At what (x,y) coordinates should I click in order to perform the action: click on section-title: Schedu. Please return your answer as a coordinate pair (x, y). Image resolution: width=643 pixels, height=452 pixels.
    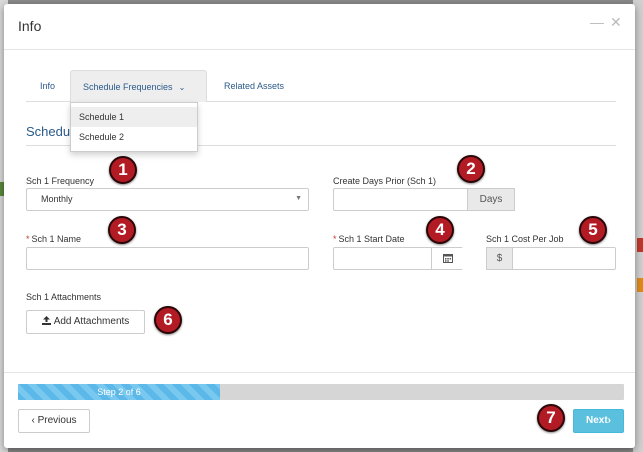
    Looking at the image, I should click on (48, 131).